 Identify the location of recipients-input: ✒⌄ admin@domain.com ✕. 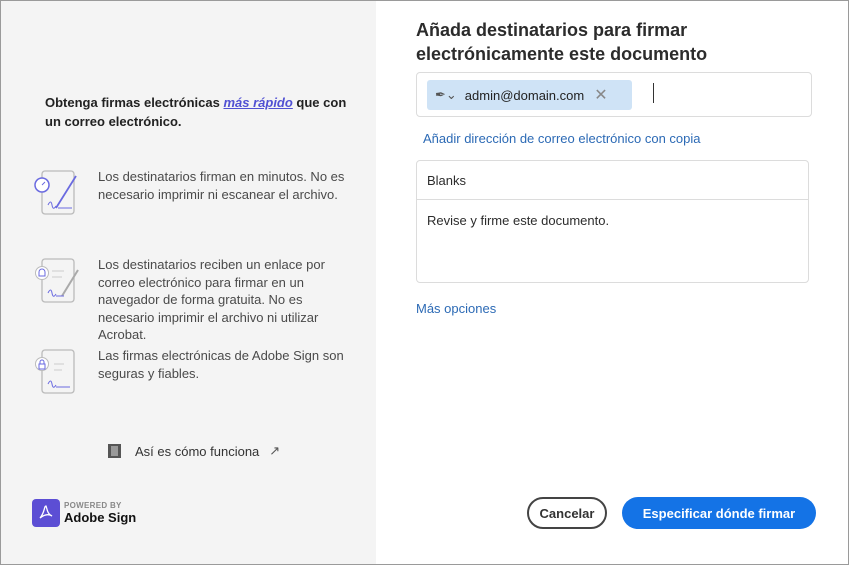
(614, 94).